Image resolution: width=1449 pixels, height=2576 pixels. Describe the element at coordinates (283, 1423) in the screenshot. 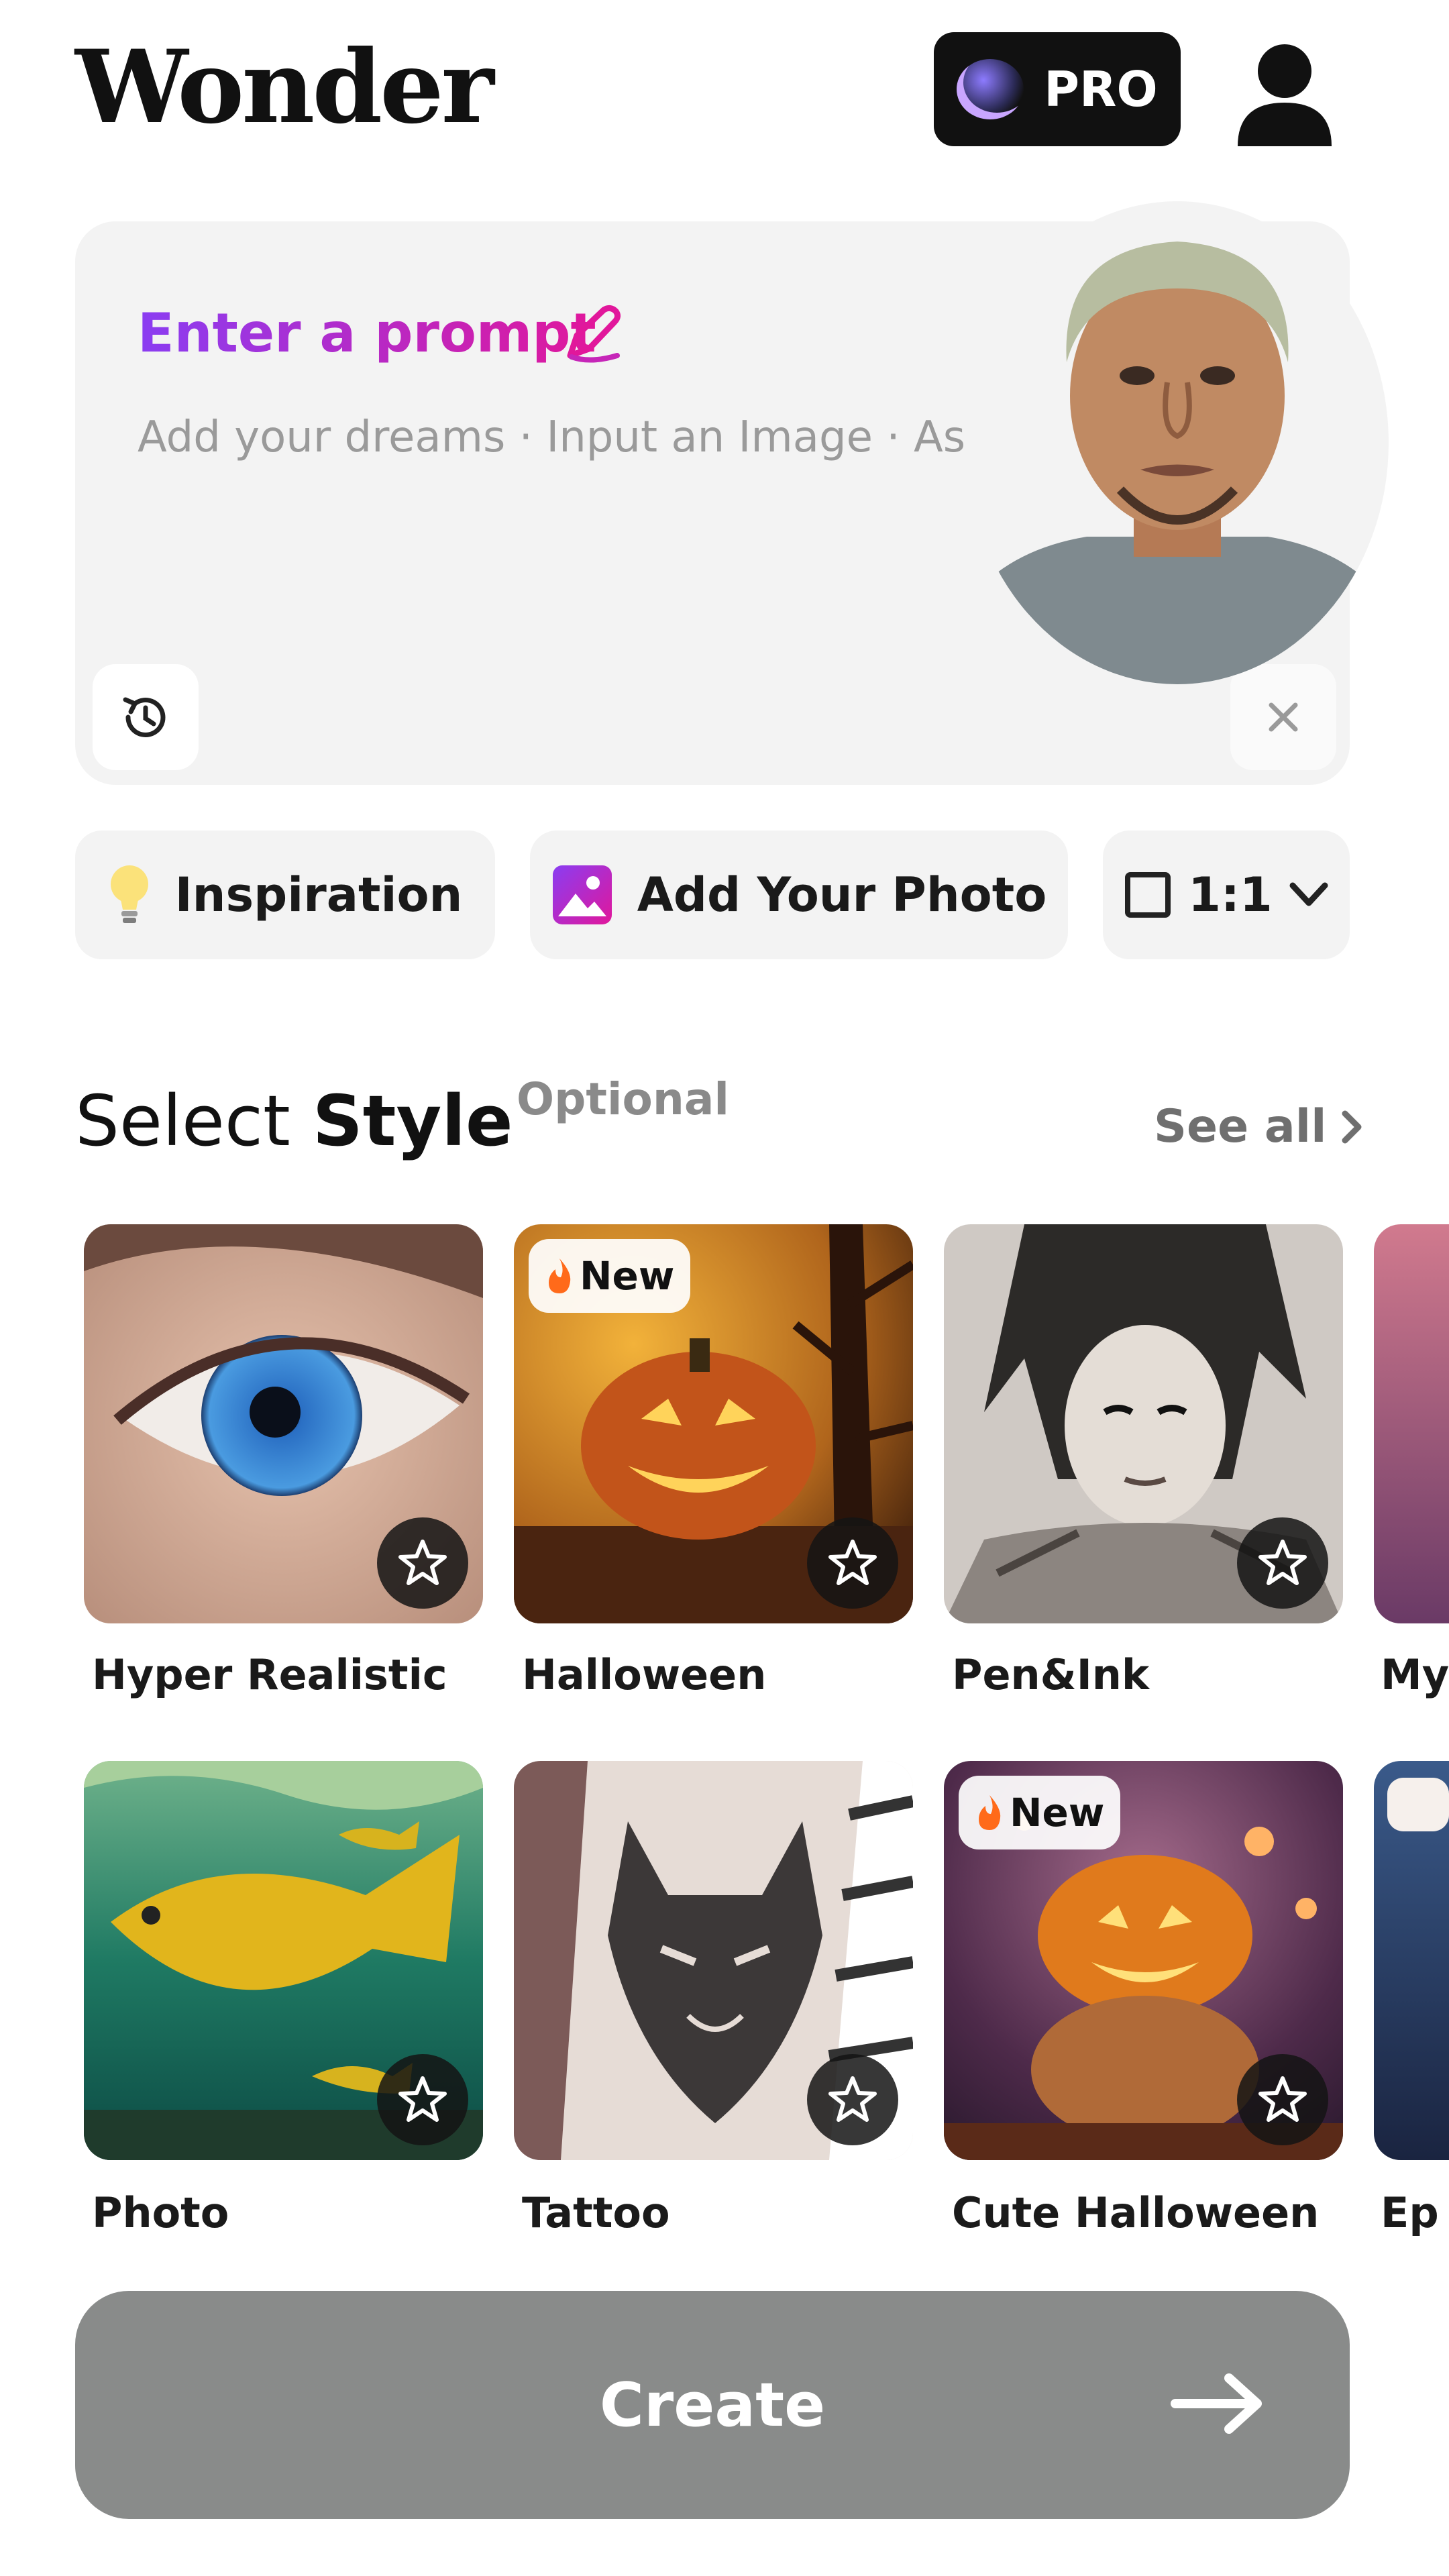

I see `style-tile-hyper-realistic` at that location.